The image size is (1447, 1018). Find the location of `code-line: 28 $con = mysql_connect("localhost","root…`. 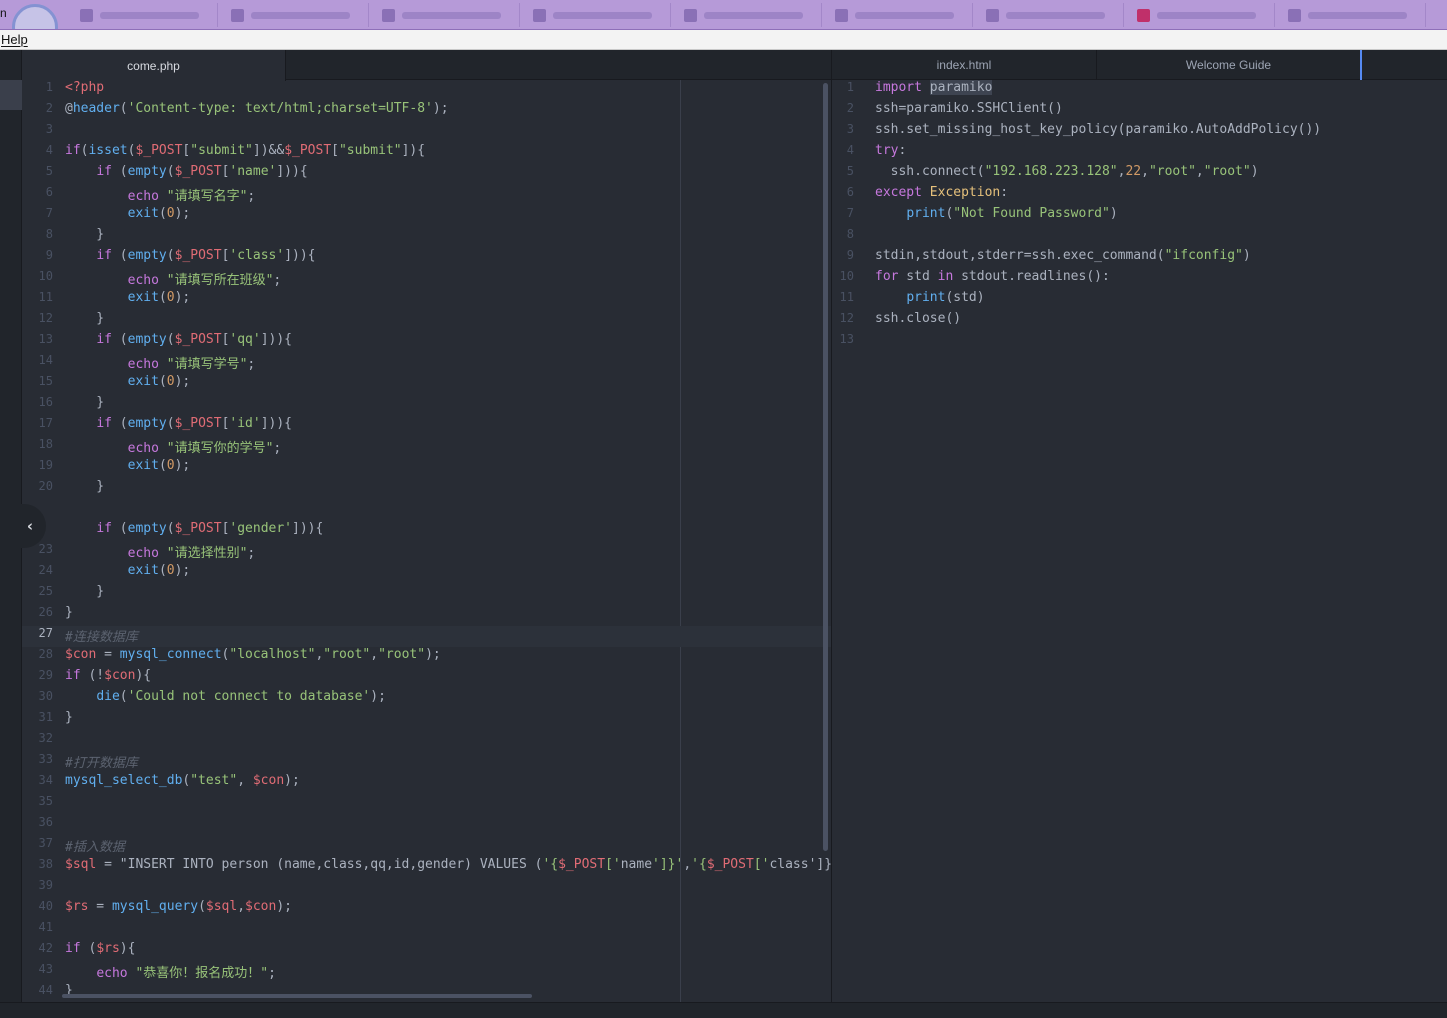

code-line: 28 $con = mysql_connect("localhost","root… is located at coordinates (426, 657).